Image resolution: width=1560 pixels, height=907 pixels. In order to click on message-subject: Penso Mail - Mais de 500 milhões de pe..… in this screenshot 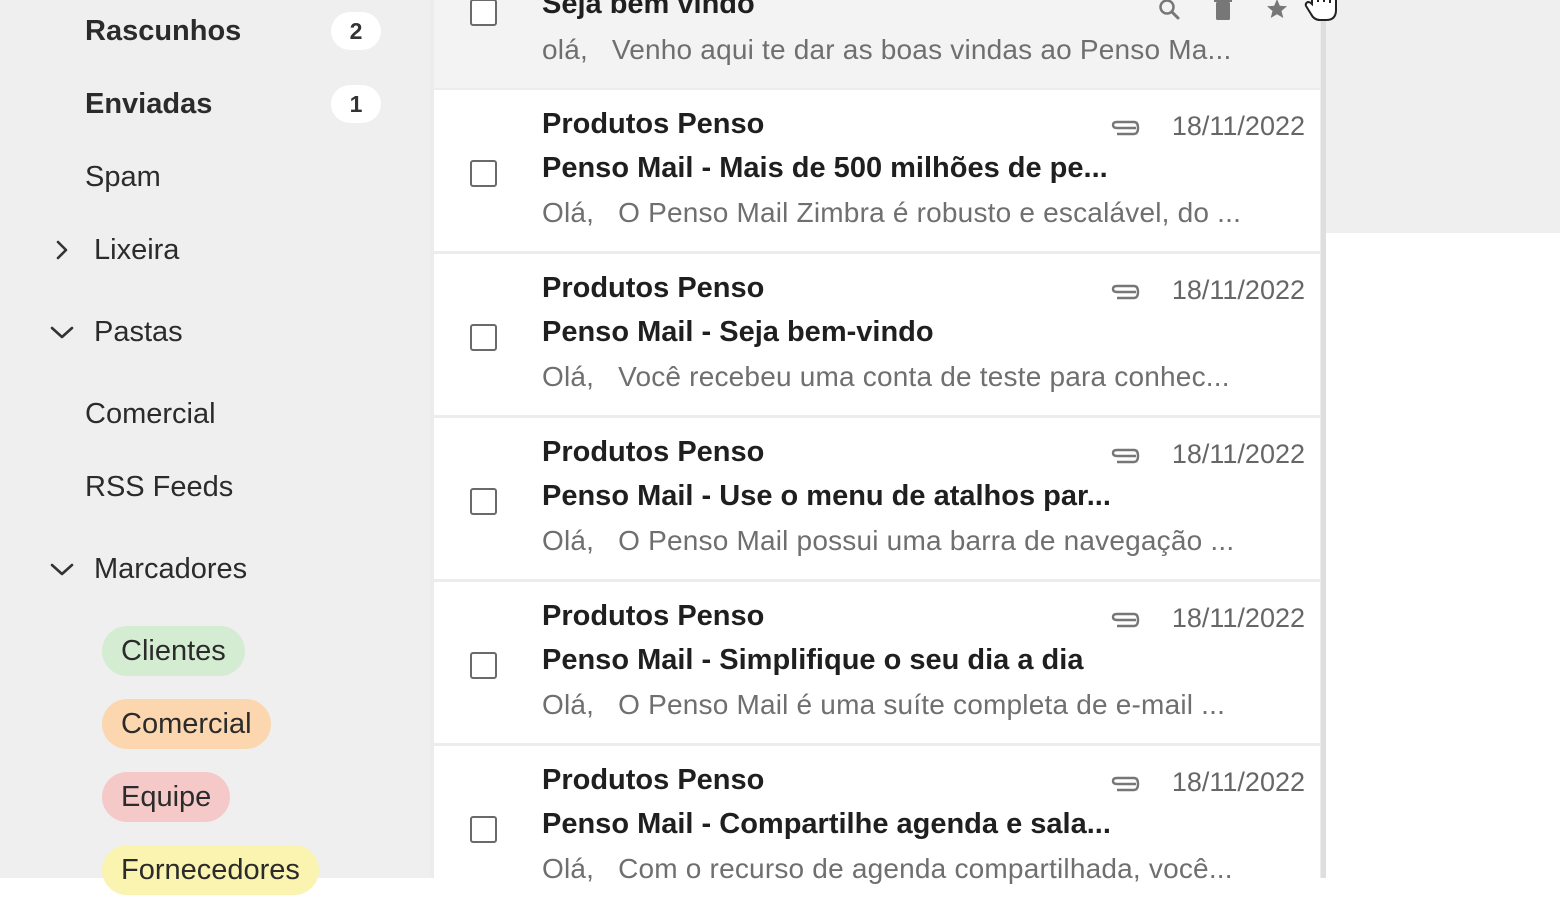, I will do `click(825, 168)`.